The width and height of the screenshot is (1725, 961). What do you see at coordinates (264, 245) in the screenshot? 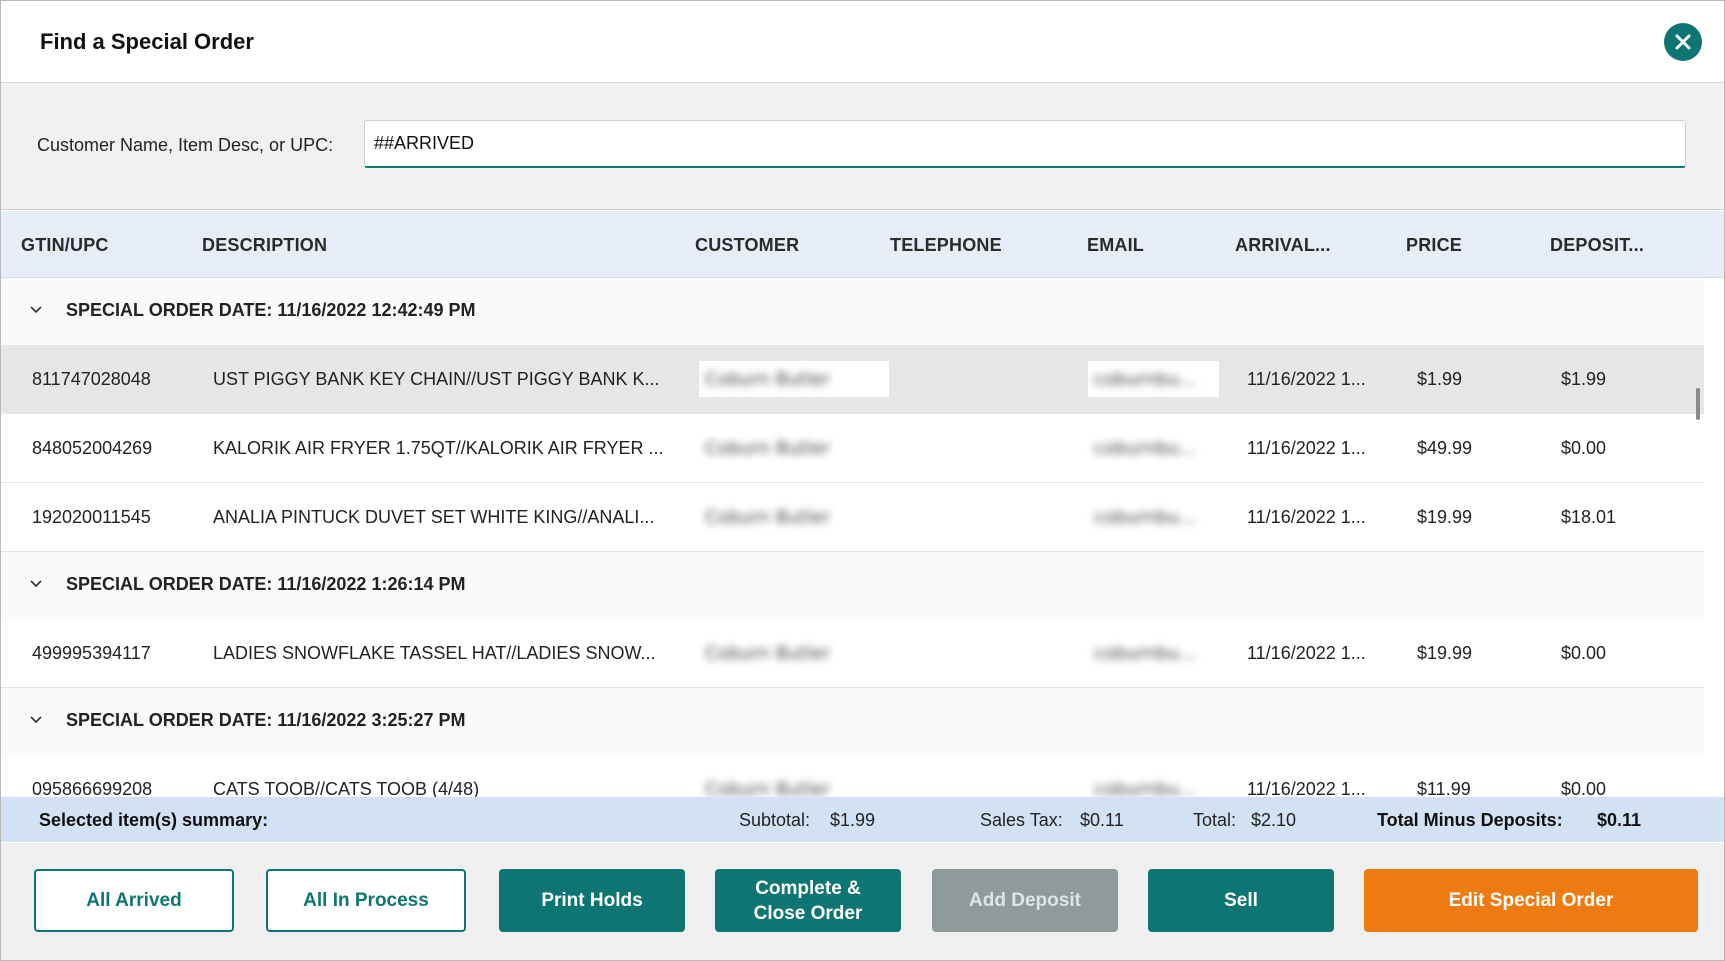
I see `column-header-description: DESCRIPTION` at bounding box center [264, 245].